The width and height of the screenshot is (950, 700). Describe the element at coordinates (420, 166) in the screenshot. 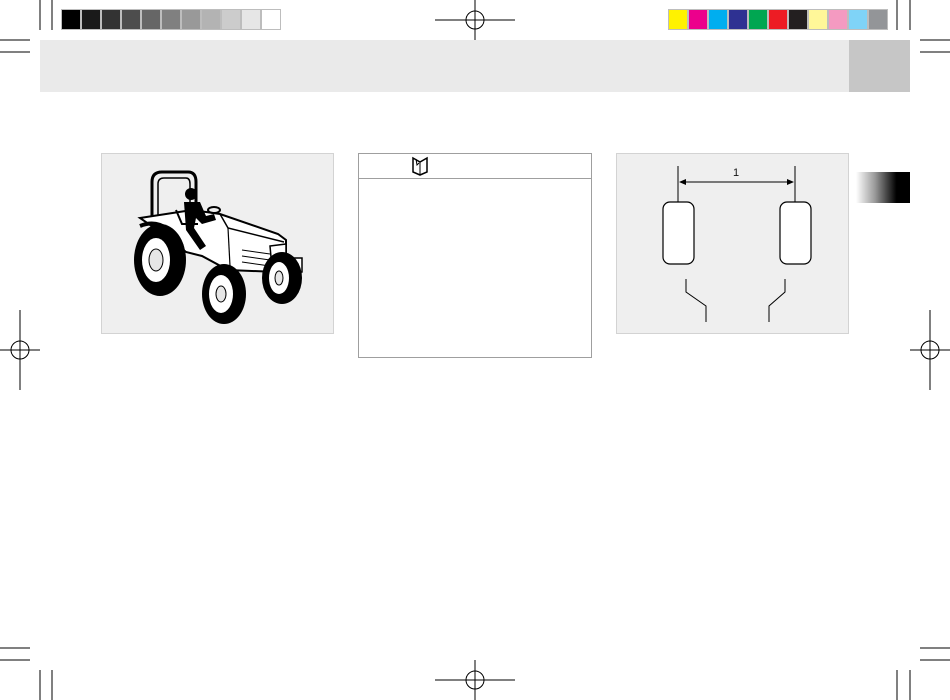

I see `book-icon` at that location.